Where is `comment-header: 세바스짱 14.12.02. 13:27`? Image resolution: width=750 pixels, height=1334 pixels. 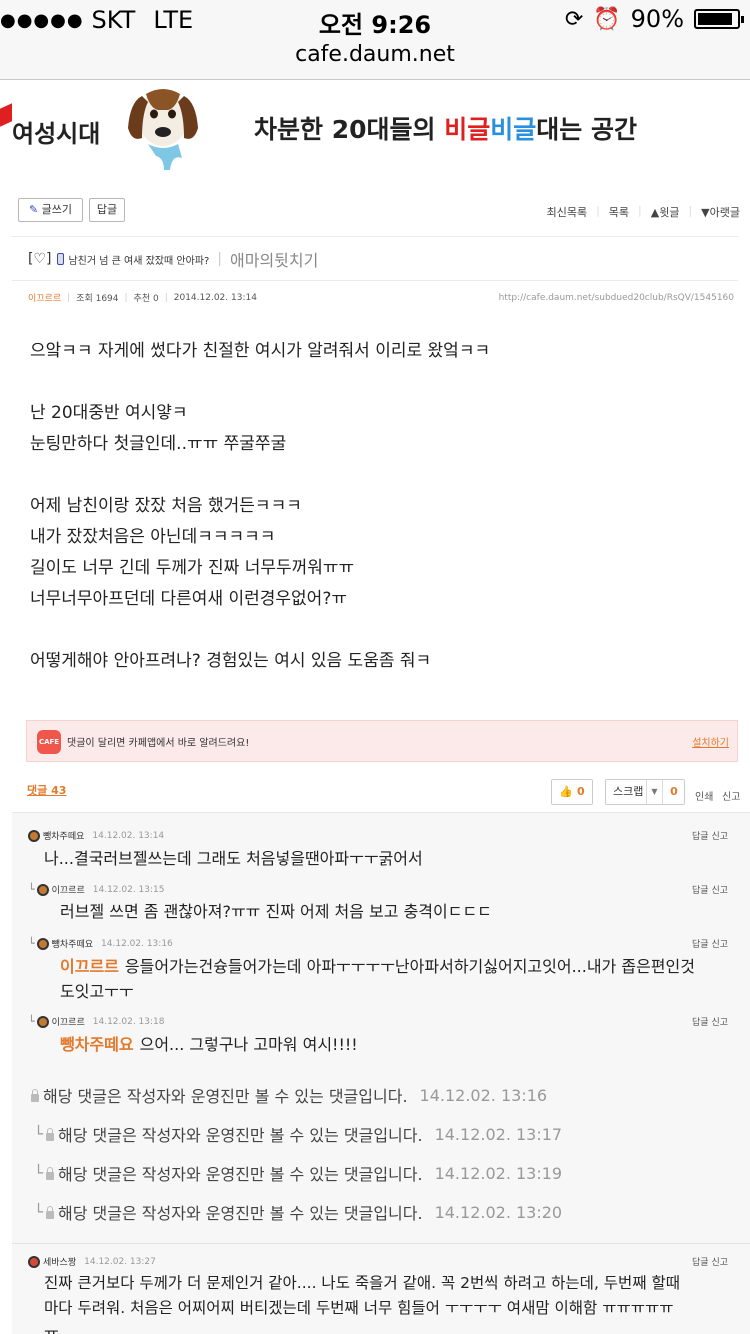 comment-header: 세바스짱 14.12.02. 13:27 is located at coordinates (92, 1261).